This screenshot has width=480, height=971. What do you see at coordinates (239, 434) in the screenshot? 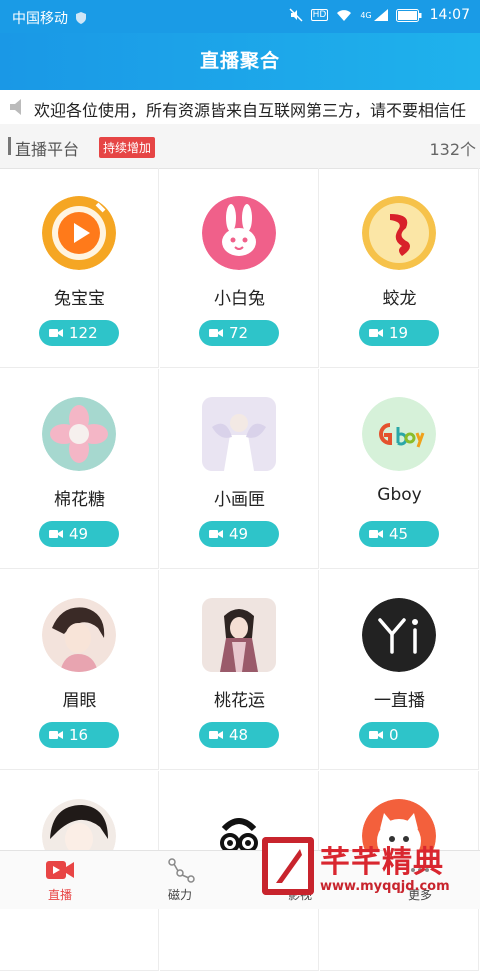
I see `angel-icon` at bounding box center [239, 434].